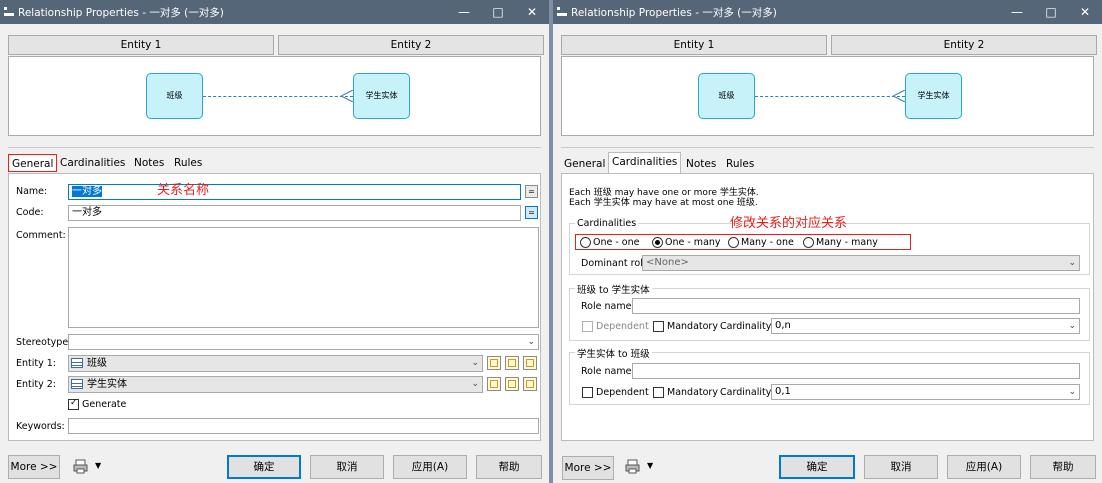 The width and height of the screenshot is (1102, 483). Describe the element at coordinates (856, 306) in the screenshot. I see `role1-name-input` at that location.